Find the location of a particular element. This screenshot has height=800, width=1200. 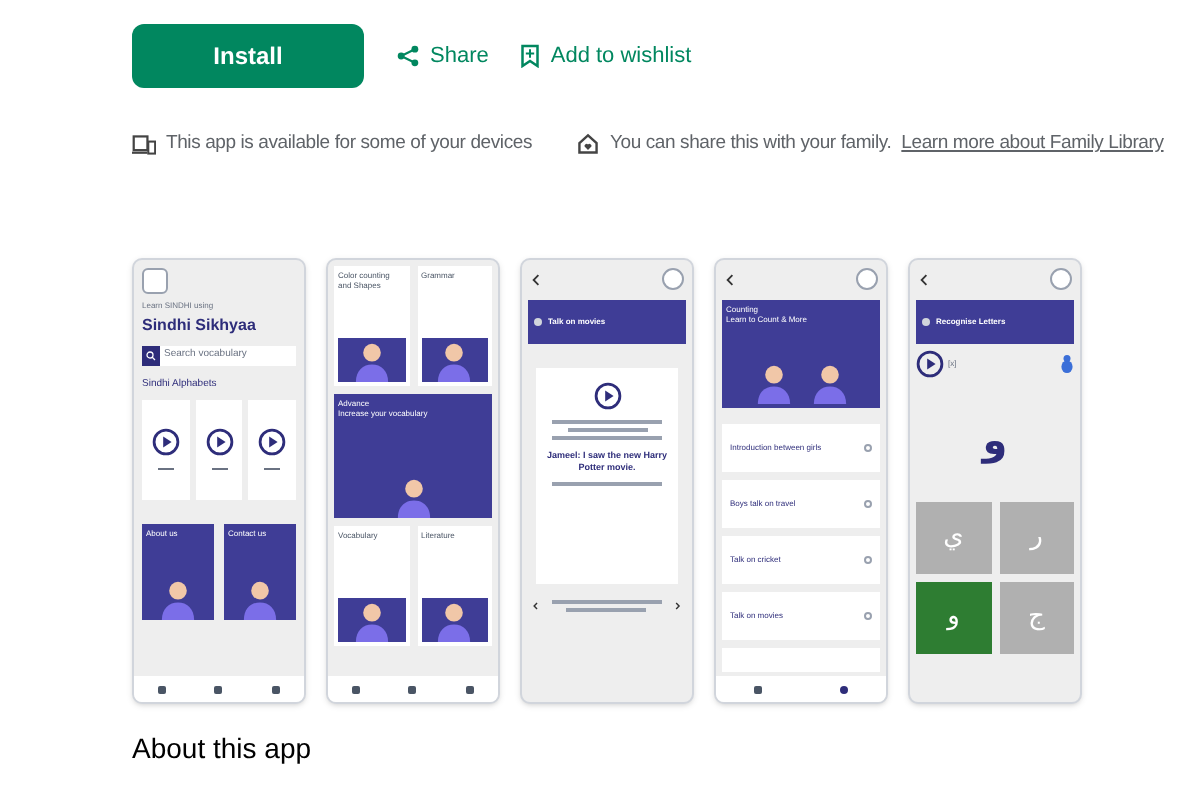

notice-text: This app is available for some of your devices is located at coordinates (349, 143).